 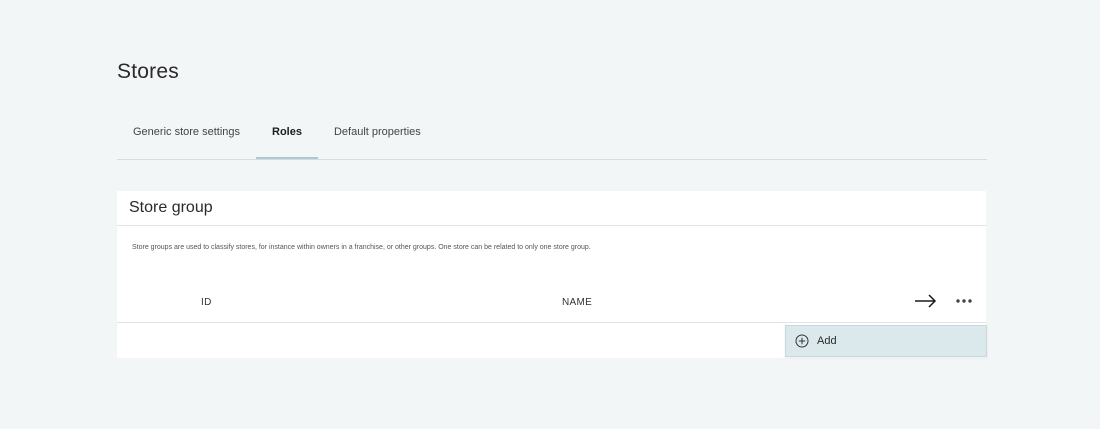 What do you see at coordinates (551, 208) in the screenshot?
I see `card-title: Store group` at bounding box center [551, 208].